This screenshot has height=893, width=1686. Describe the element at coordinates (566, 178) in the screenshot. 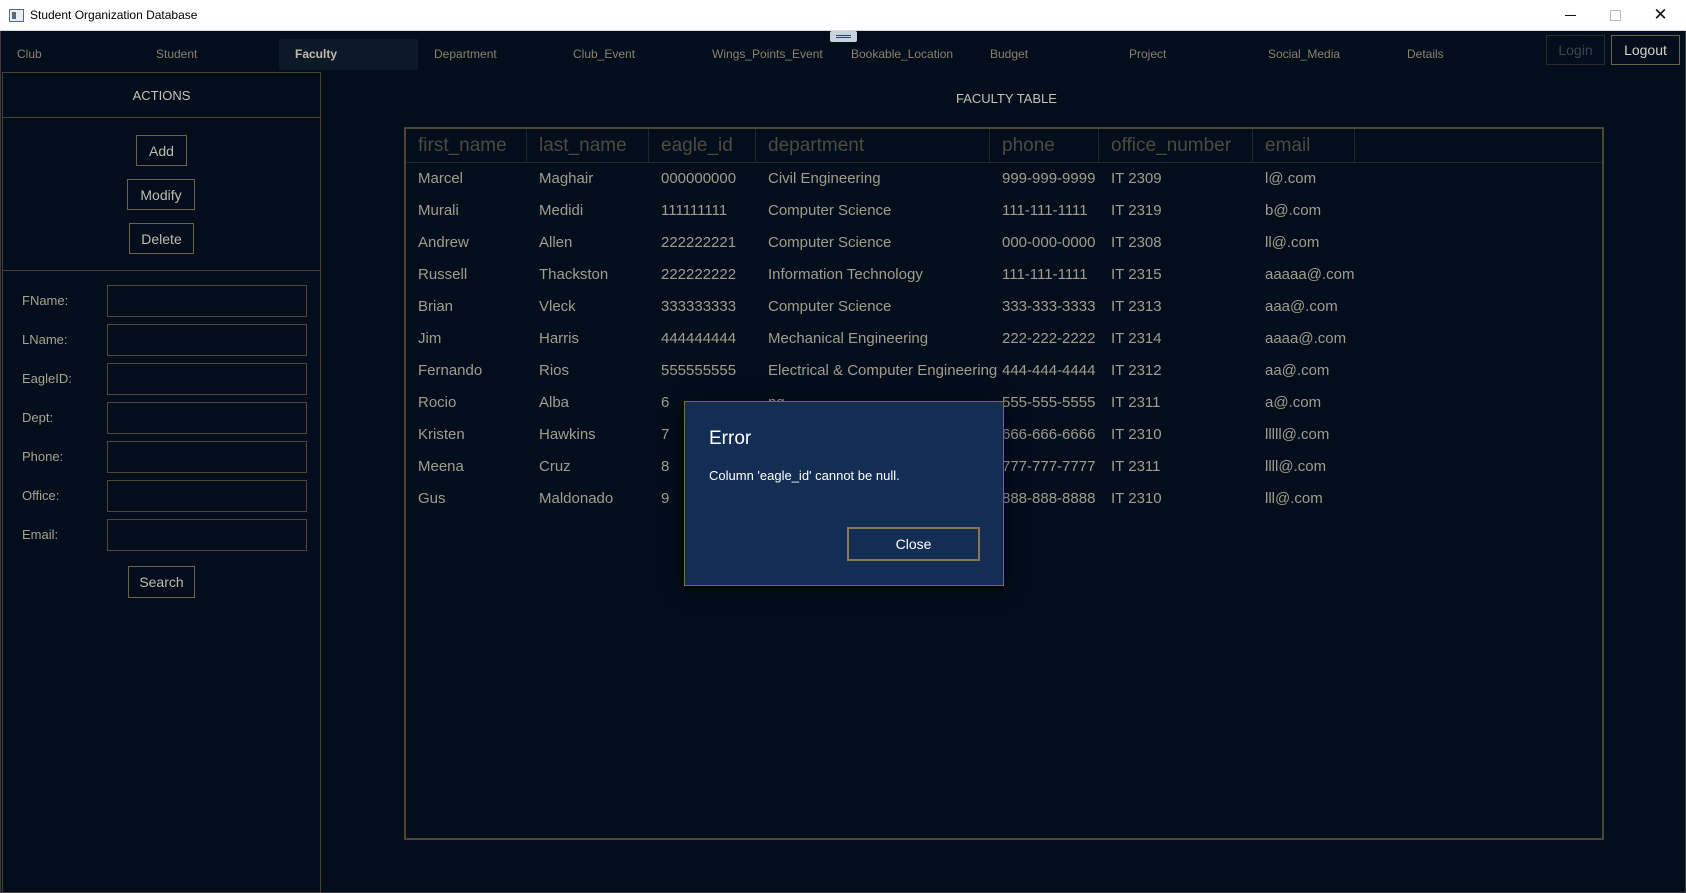

I see `cell-last-name: Maghair` at that location.